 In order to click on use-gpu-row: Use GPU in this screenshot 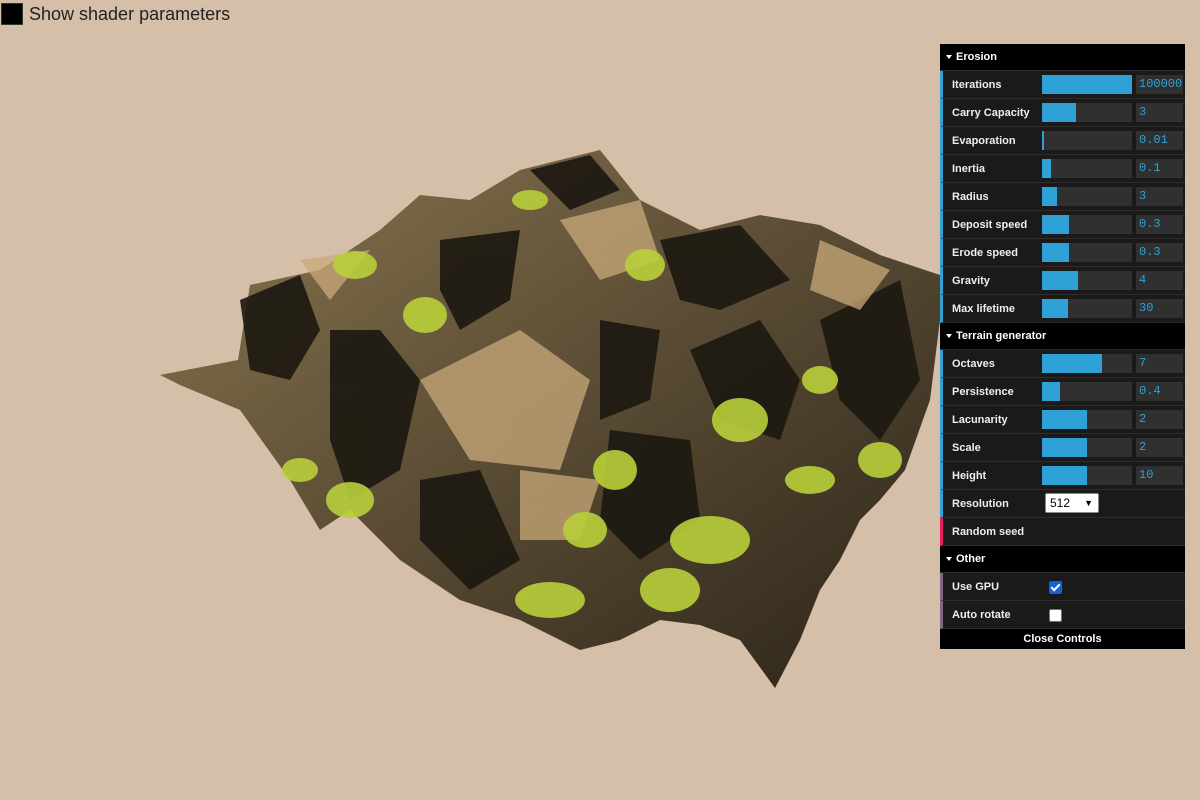, I will do `click(1062, 587)`.